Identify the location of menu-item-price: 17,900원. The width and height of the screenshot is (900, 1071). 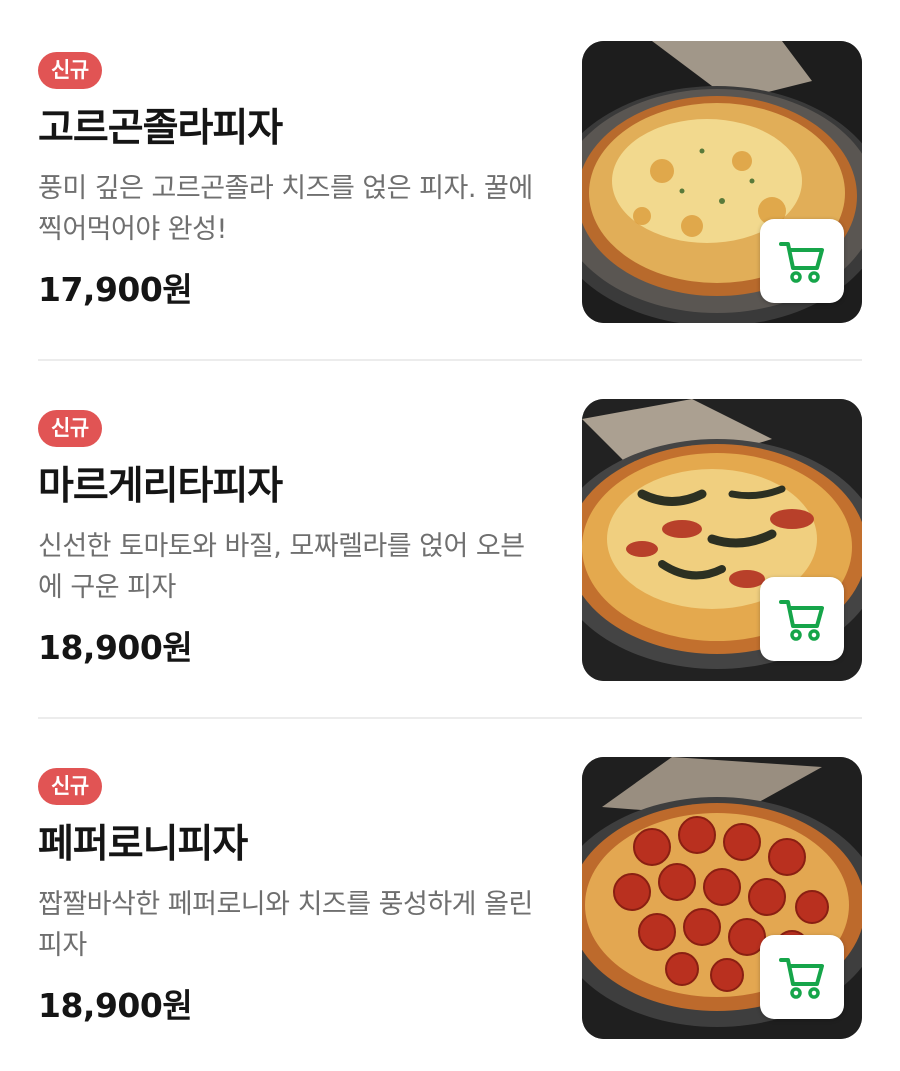
(115, 289).